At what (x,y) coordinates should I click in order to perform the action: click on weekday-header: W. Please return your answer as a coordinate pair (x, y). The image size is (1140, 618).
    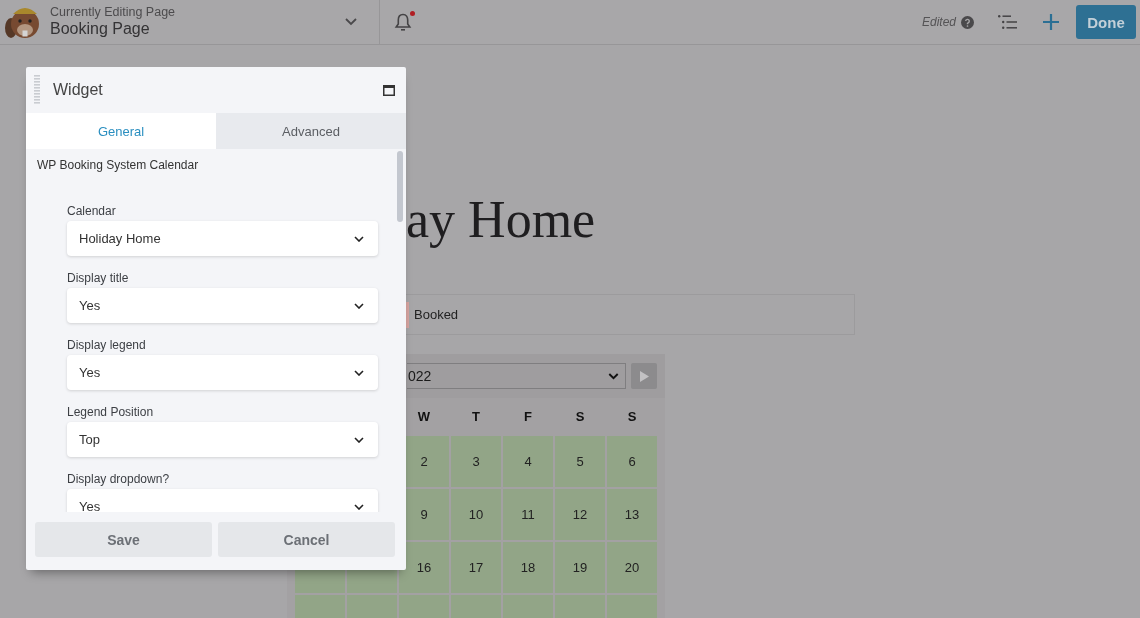
    Looking at the image, I should click on (424, 416).